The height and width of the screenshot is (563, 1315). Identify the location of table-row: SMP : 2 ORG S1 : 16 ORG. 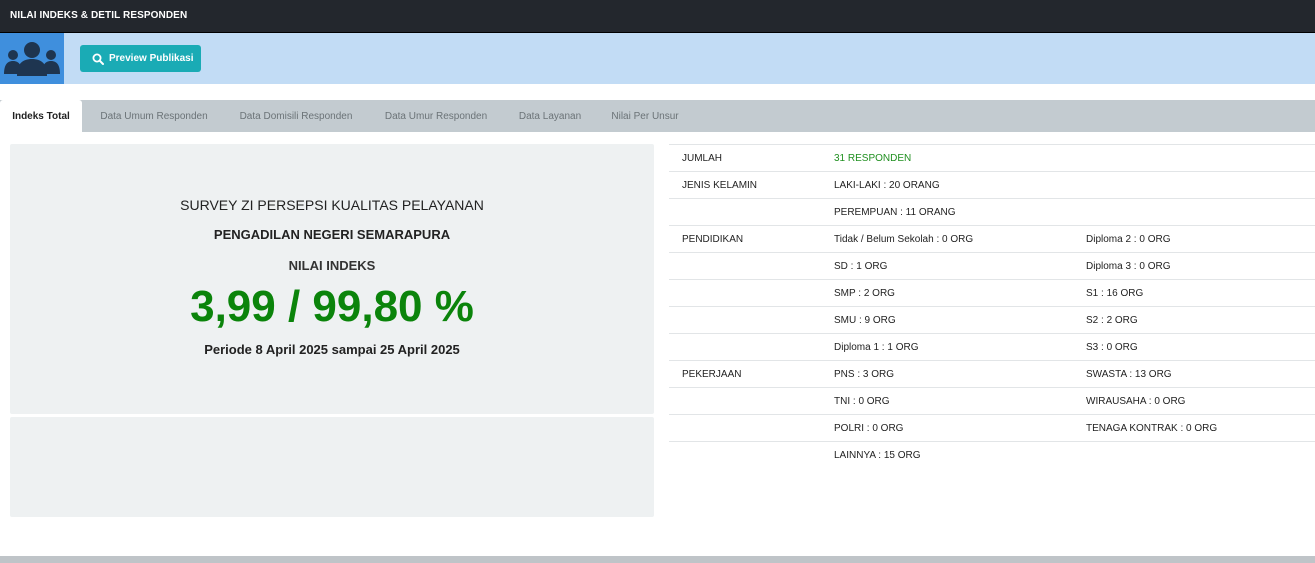
(992, 292).